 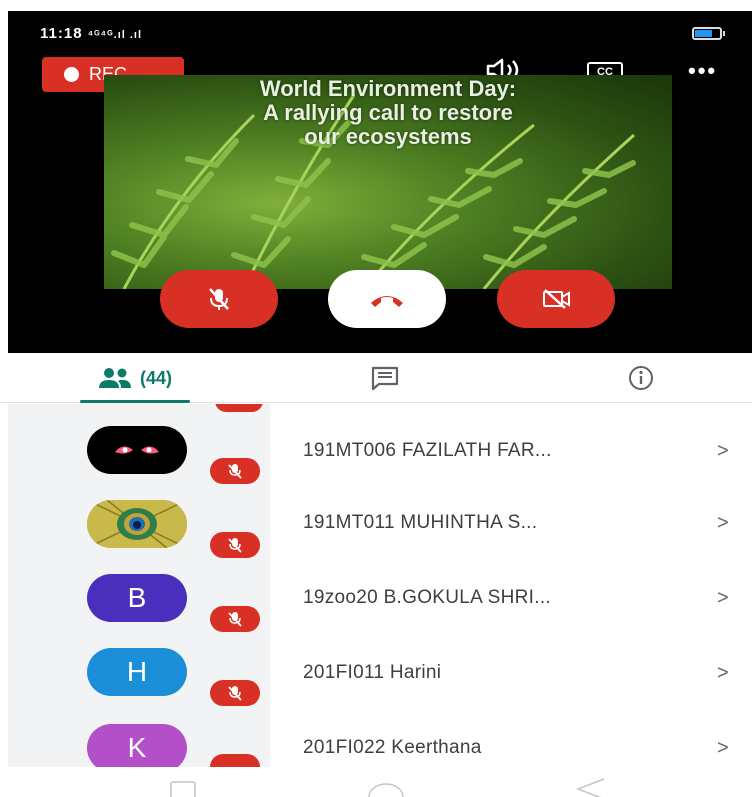 I want to click on hang-up-icon, so click(x=387, y=301).